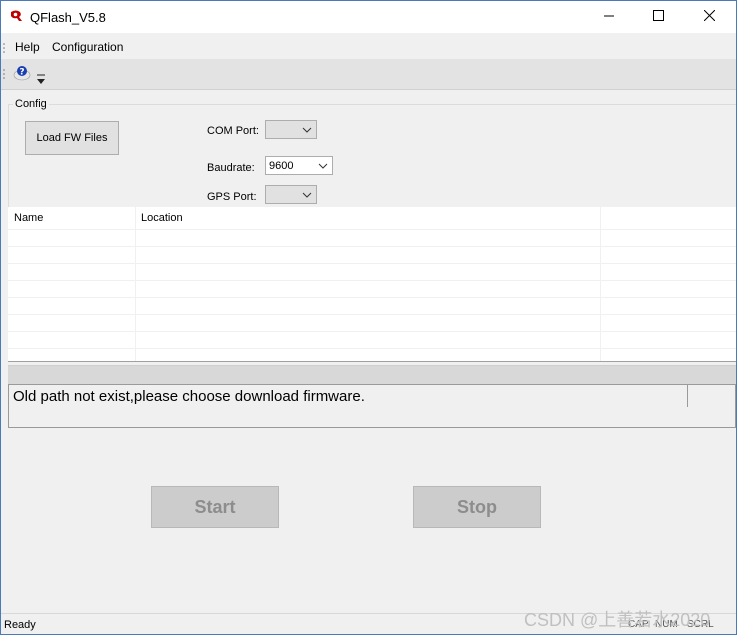  I want to click on toolbar-dropdown-arrow-icon, so click(41, 80).